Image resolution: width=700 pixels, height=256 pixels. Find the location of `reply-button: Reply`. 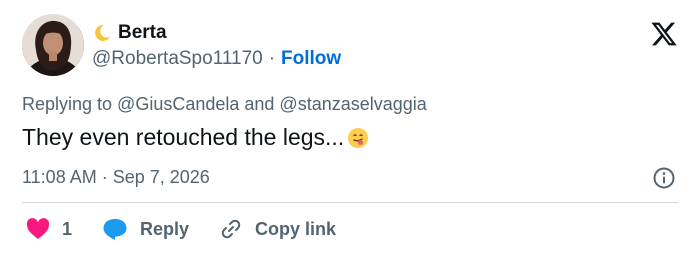

reply-button: Reply is located at coordinates (145, 229).